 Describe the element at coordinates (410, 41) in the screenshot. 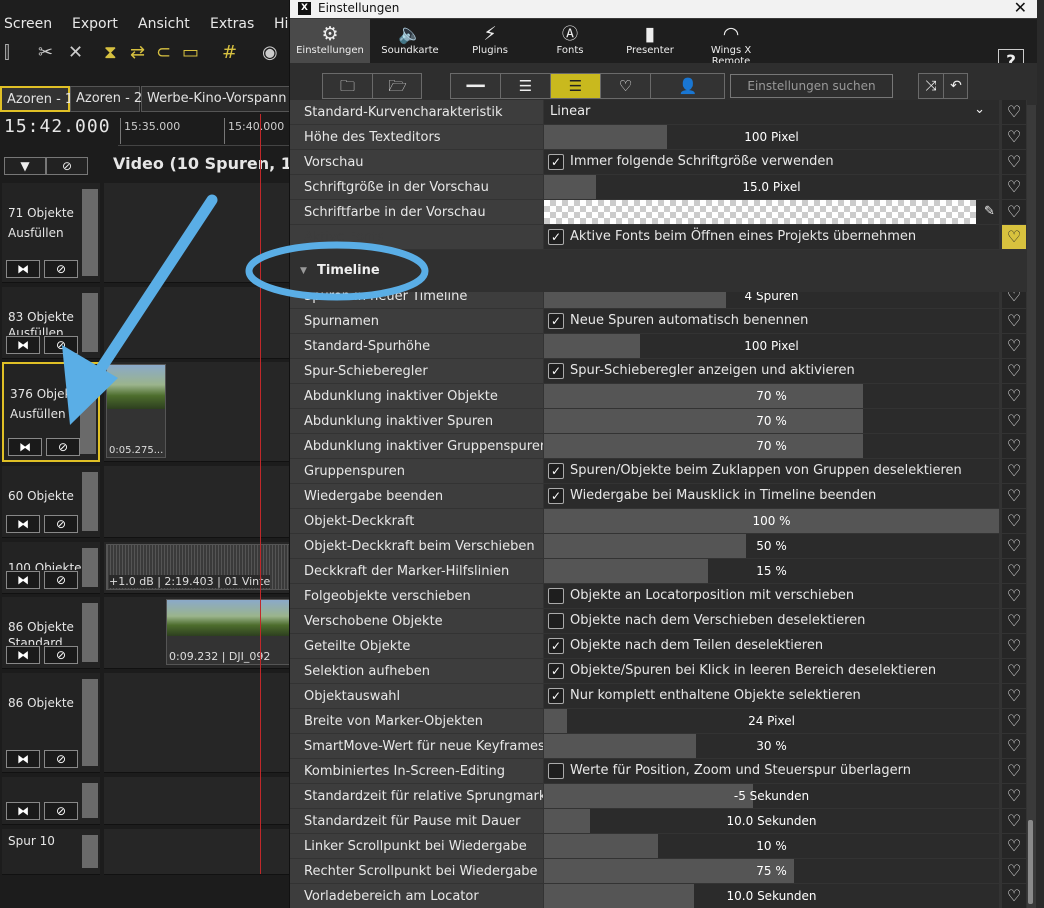

I see `tab-soundkarte: 🔈 Soundkarte` at that location.